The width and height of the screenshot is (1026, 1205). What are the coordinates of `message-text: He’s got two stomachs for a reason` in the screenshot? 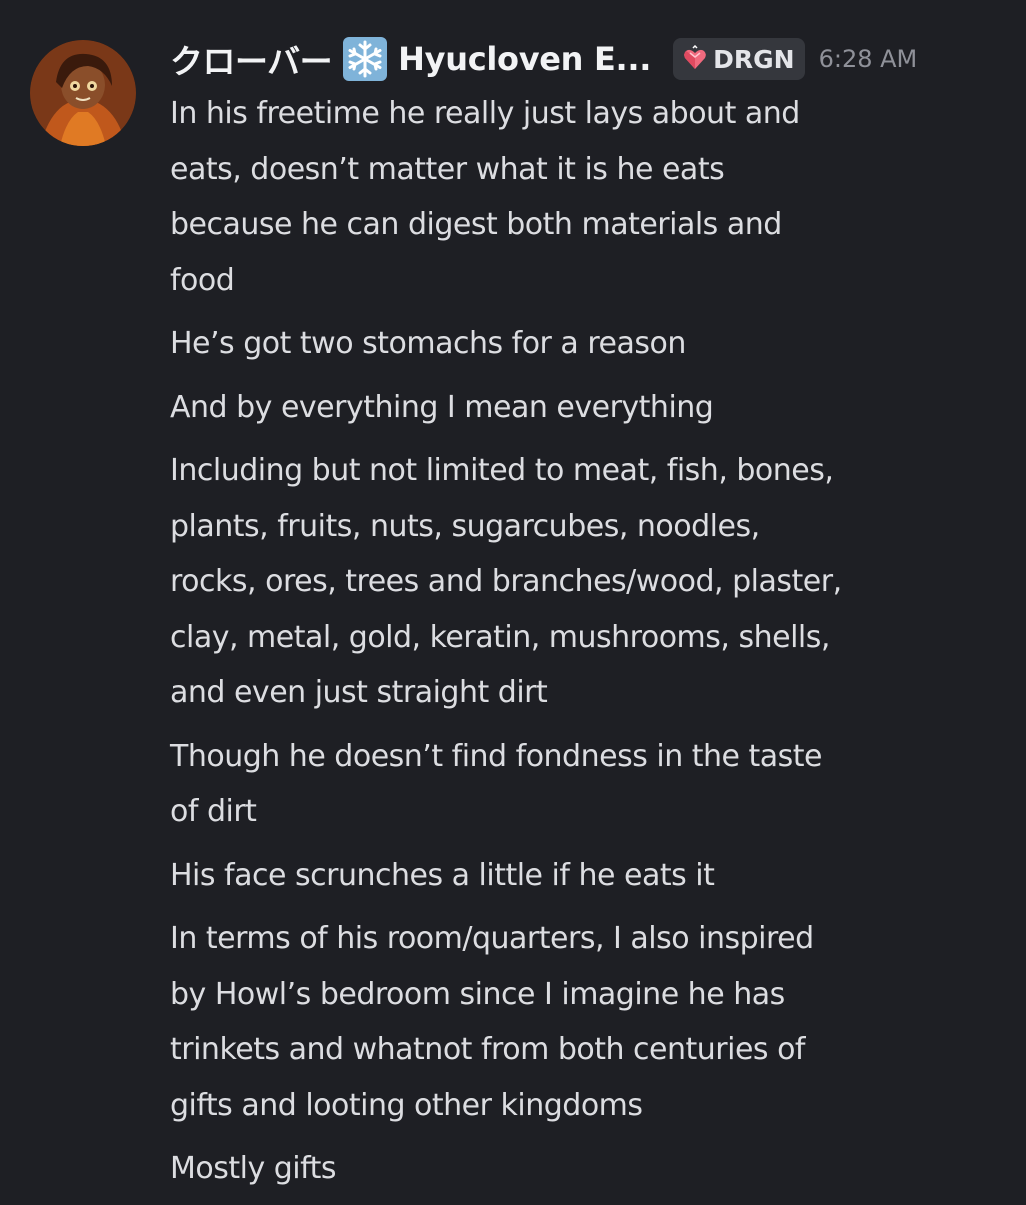 It's located at (428, 343).